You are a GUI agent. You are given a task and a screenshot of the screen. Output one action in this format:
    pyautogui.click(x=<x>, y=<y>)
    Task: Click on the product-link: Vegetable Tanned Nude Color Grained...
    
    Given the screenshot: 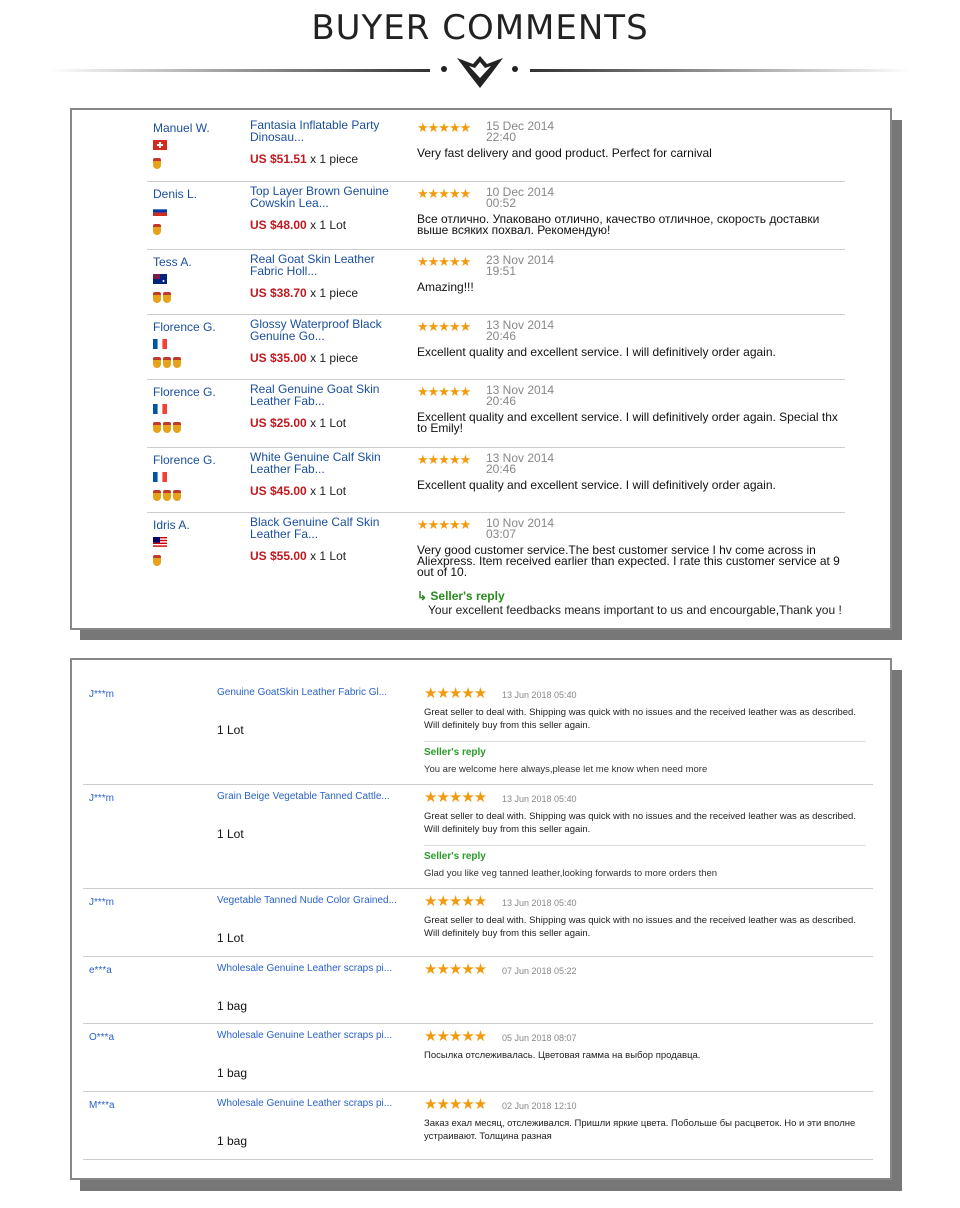 What is the action you would take?
    pyautogui.click(x=307, y=900)
    